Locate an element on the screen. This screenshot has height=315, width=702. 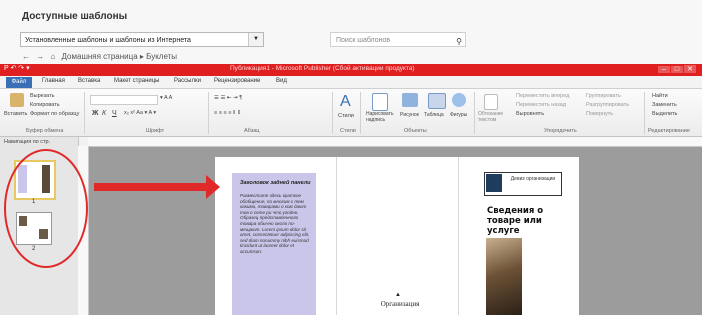
editing-group-label: Редактирование is located at coordinates (669, 131).